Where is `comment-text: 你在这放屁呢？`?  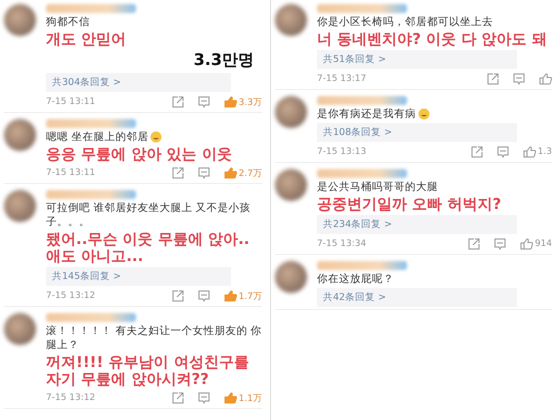
comment-text: 你在这放屁呢？ is located at coordinates (355, 279).